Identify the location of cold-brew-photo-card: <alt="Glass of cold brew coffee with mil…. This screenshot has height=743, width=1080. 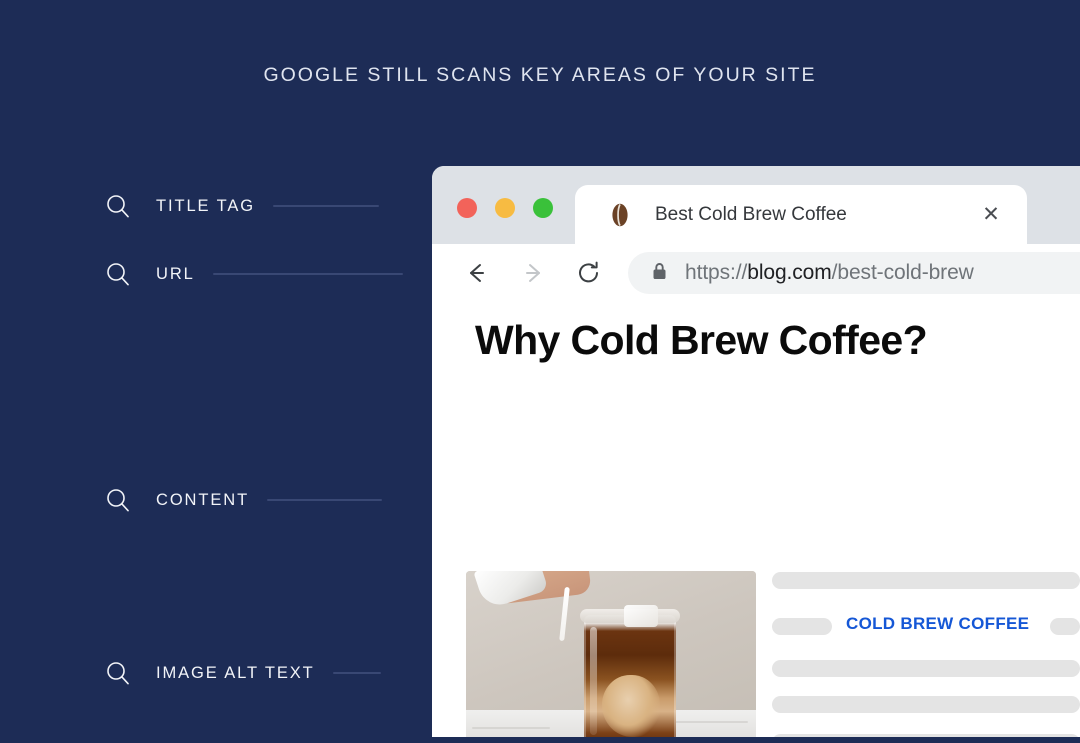
(611, 654).